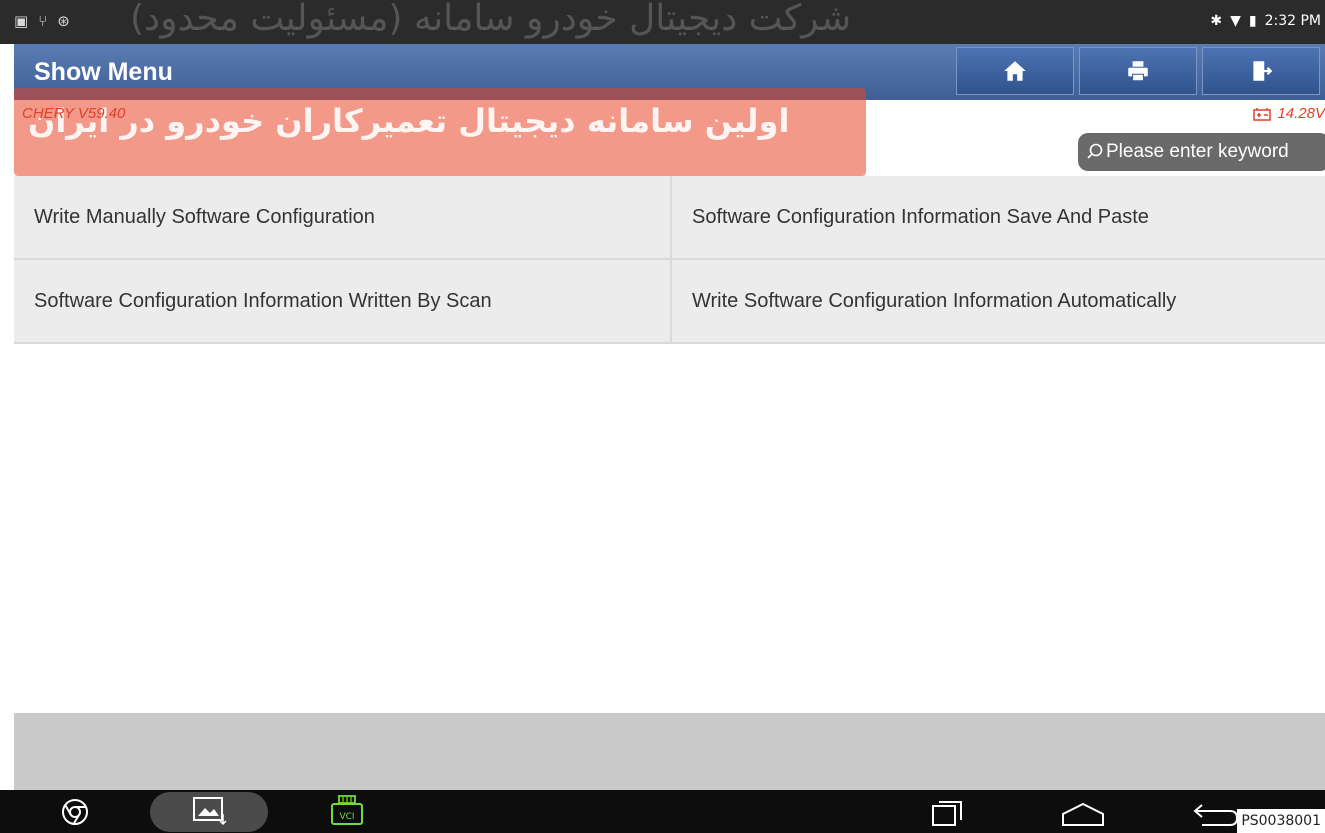  Describe the element at coordinates (1252, 21) in the screenshot. I see `battery-icon: ▮` at that location.